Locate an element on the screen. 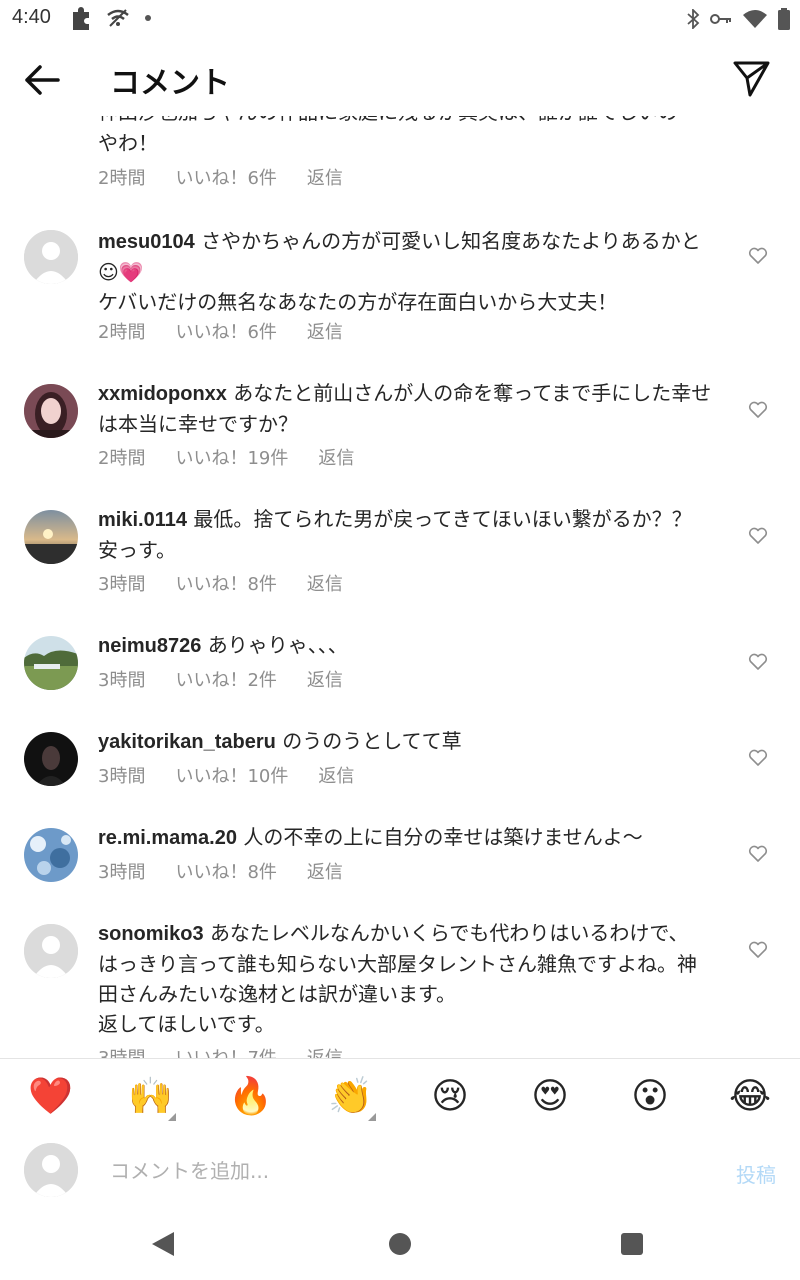 The image size is (800, 1280). comment-meta: 3時間 いいね！7件 返信 is located at coordinates (235, 1051).